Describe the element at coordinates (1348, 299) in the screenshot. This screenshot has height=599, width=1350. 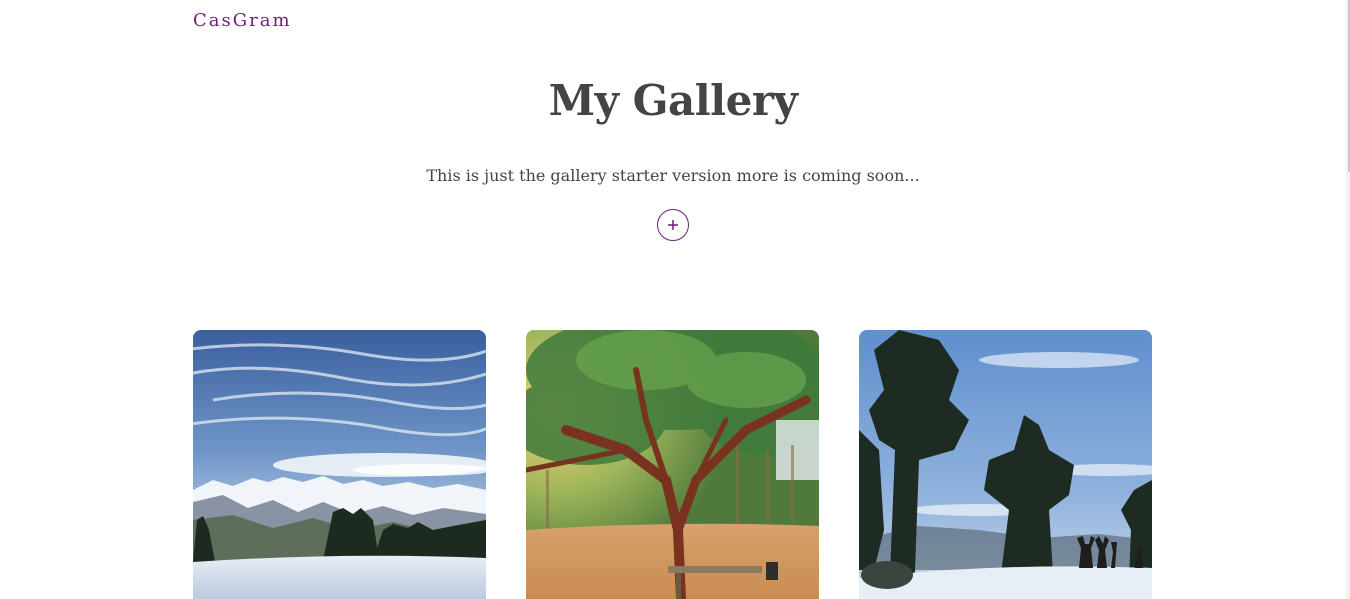
I see `scrollbar` at that location.